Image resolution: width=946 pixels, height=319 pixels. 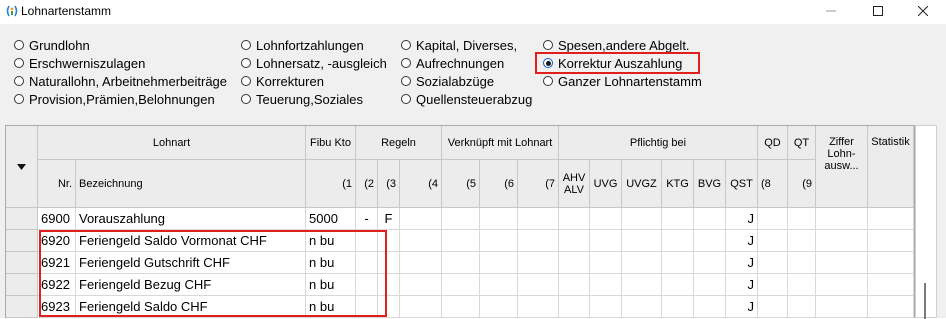 What do you see at coordinates (612, 63) in the screenshot?
I see `radio-korrektur-auszahlung: Korrektur Auszahlung` at bounding box center [612, 63].